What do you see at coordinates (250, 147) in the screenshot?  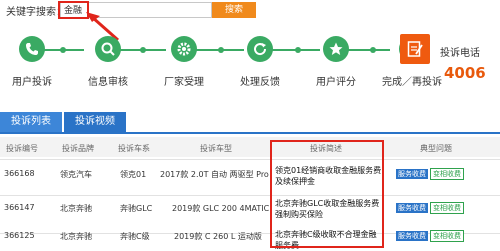 I see `table-header: 投诉编号 投诉品牌 投诉车系 投诉车型 投诉简述 典型问题` at bounding box center [250, 147].